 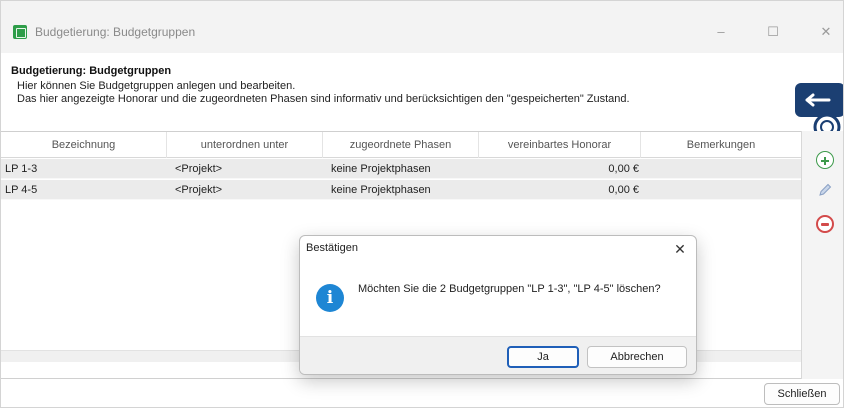 What do you see at coordinates (543, 357) in the screenshot?
I see `yes-button: Ja` at bounding box center [543, 357].